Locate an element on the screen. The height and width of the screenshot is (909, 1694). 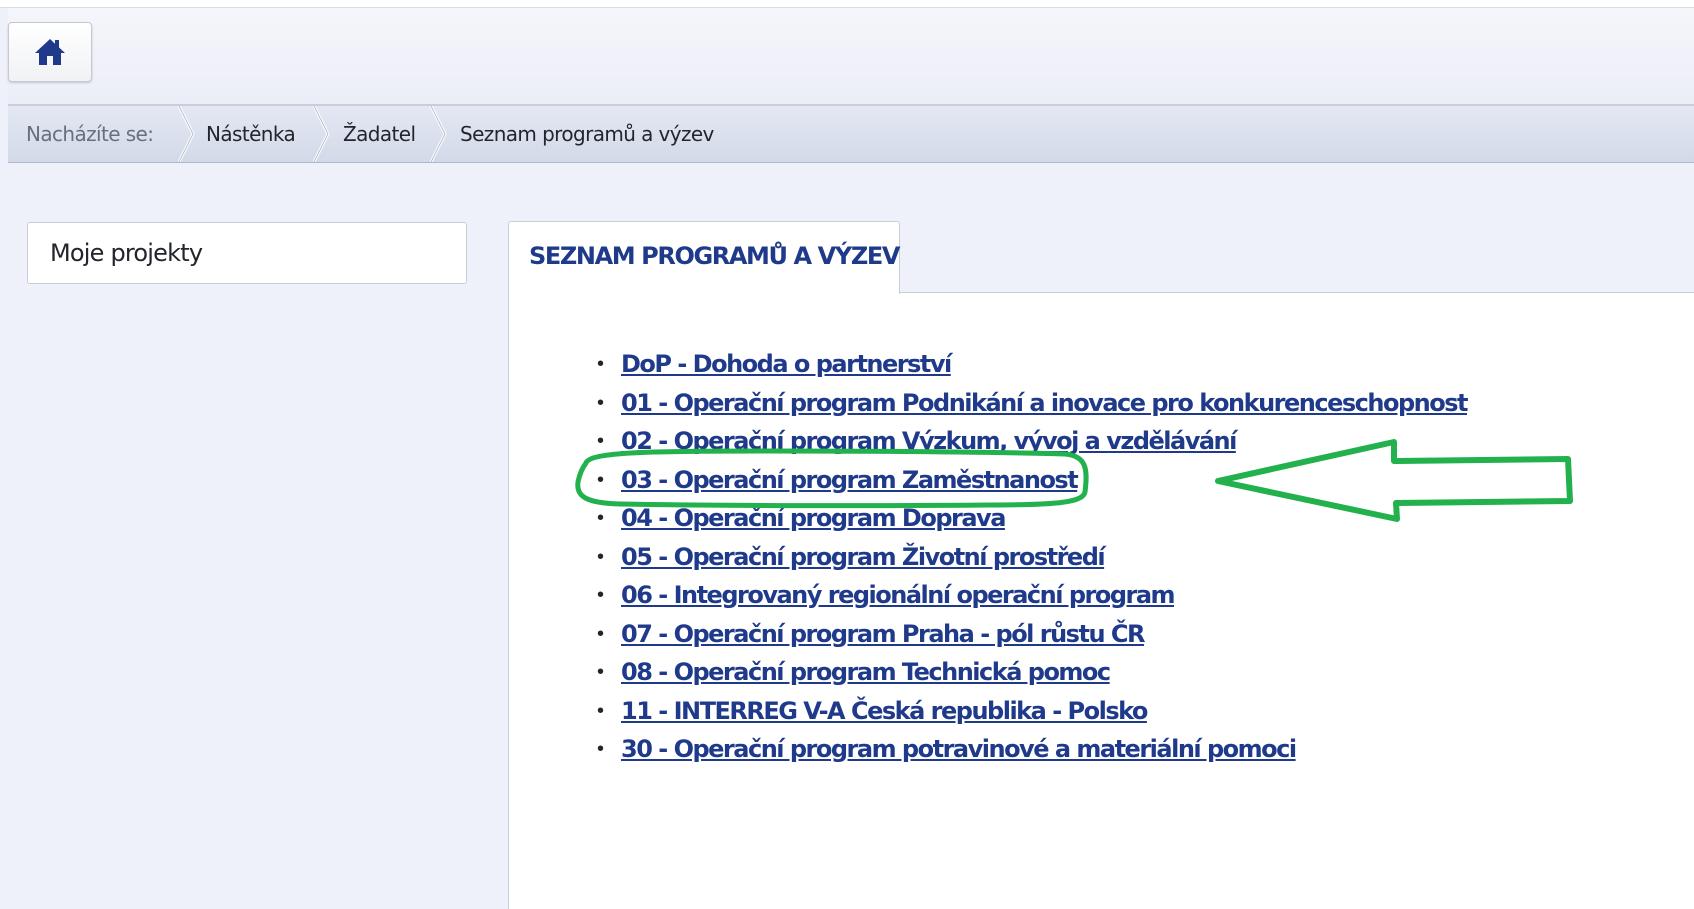
program-link-04: 04 - Operační program Doprava is located at coordinates (813, 518).